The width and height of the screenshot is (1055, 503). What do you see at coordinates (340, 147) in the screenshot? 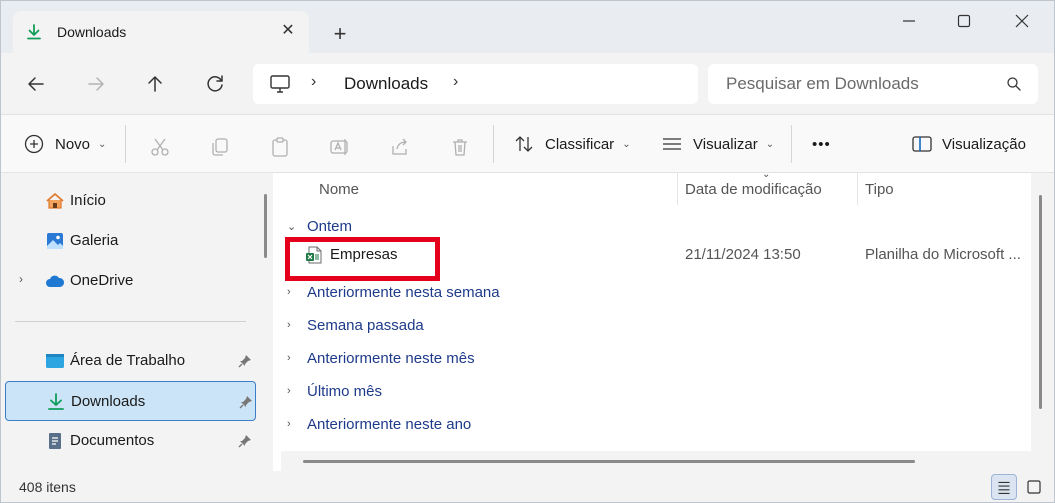
I see `rename-icon` at bounding box center [340, 147].